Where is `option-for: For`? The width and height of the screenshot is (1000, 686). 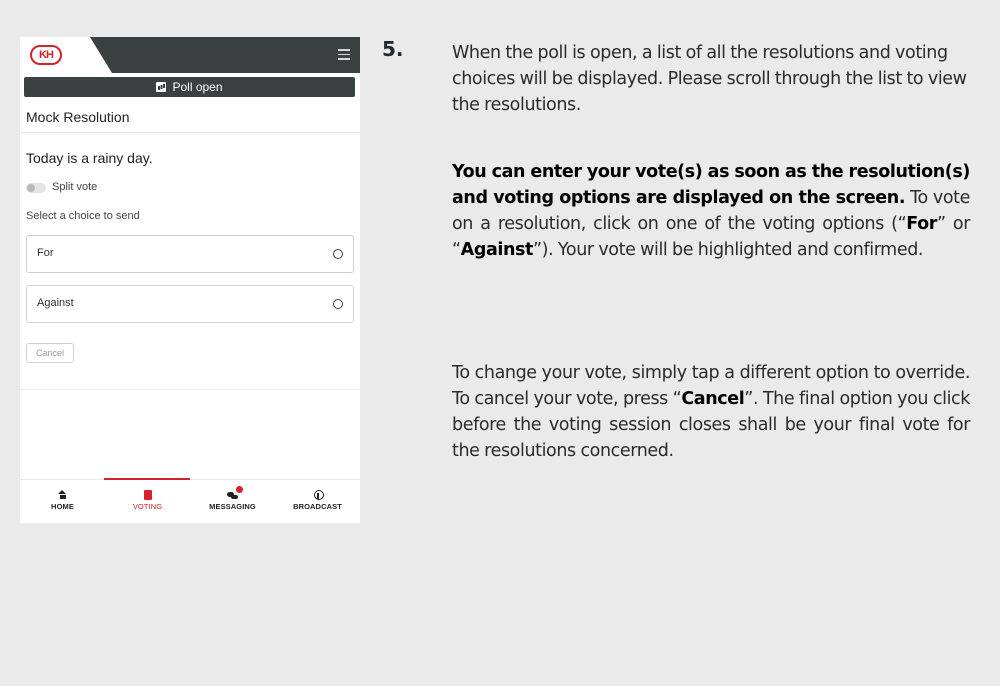 option-for: For is located at coordinates (190, 254).